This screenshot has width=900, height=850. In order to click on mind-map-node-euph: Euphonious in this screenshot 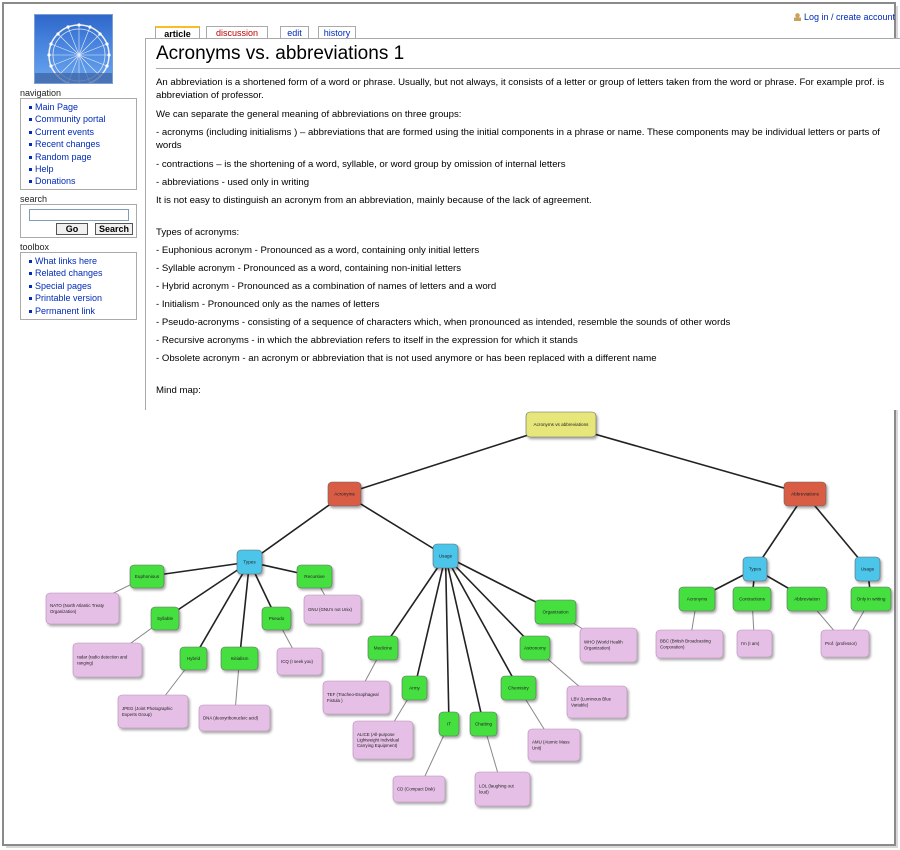, I will do `click(147, 576)`.